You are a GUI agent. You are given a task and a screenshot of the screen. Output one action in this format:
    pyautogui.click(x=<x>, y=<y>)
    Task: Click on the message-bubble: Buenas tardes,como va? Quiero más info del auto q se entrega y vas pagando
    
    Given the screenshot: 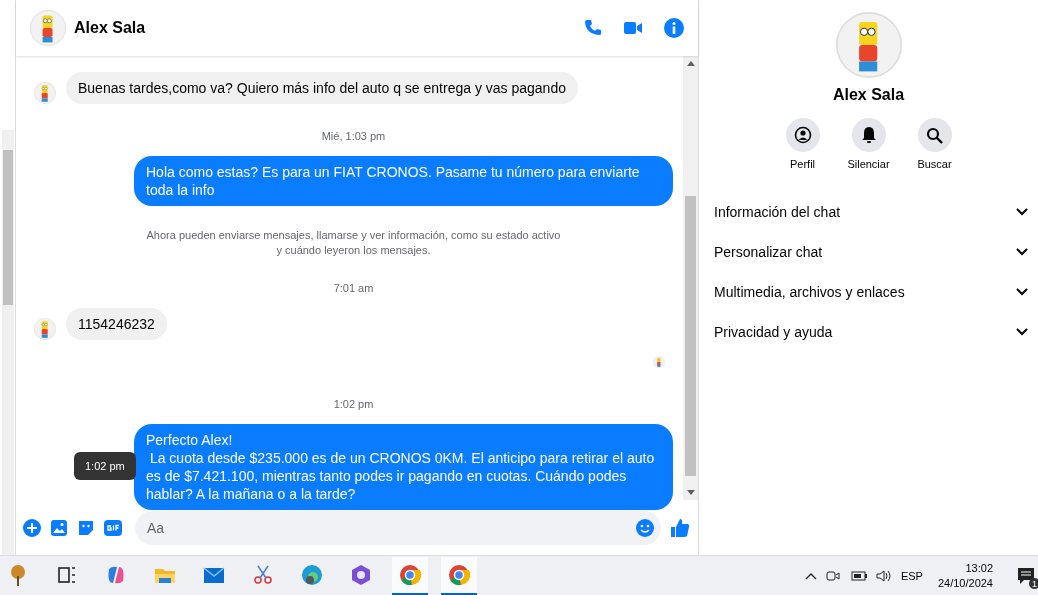 What is the action you would take?
    pyautogui.click(x=322, y=88)
    